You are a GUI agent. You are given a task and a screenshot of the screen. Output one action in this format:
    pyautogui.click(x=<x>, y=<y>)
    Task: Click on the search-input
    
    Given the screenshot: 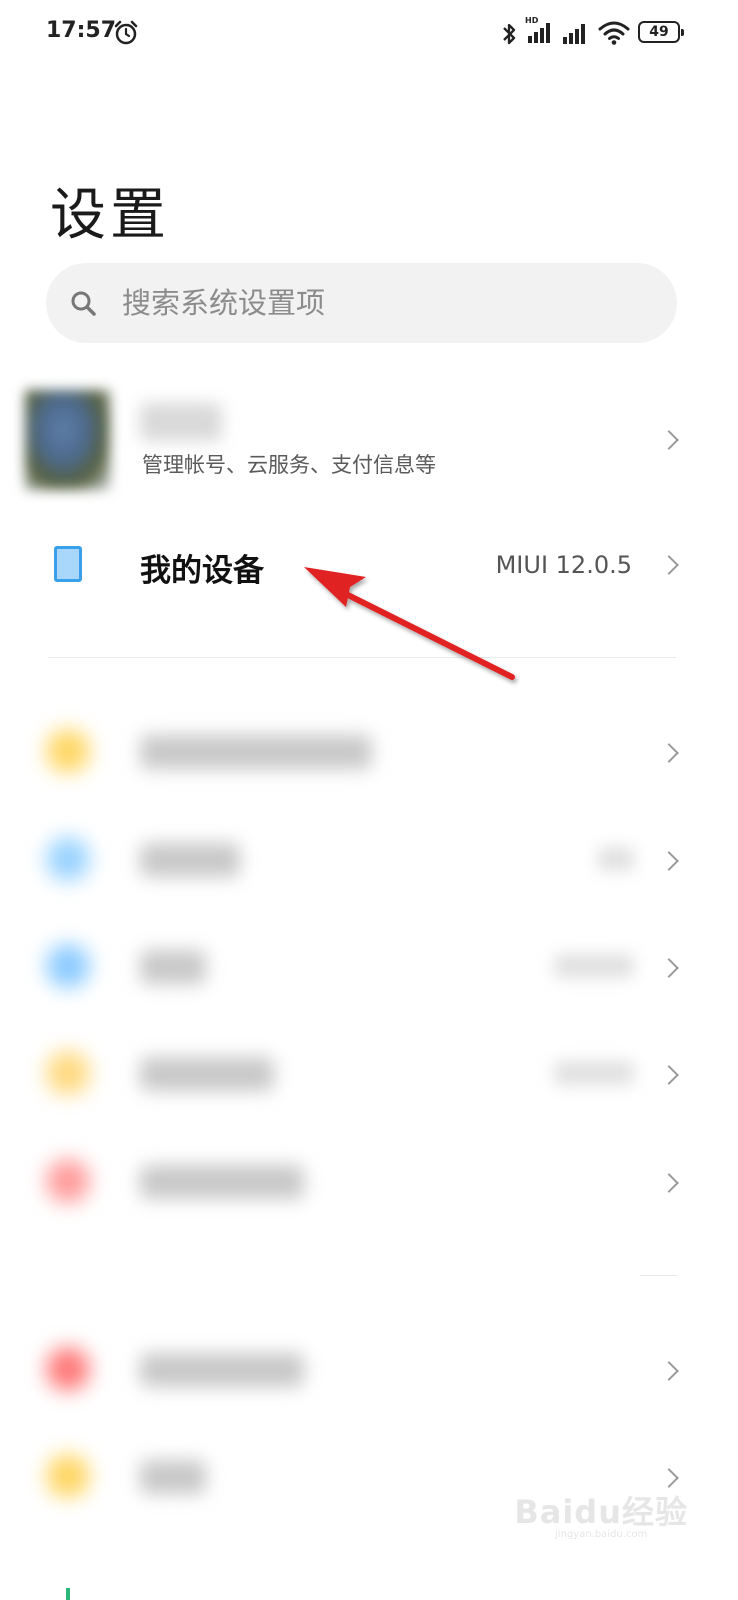 What is the action you would take?
    pyautogui.click(x=382, y=303)
    